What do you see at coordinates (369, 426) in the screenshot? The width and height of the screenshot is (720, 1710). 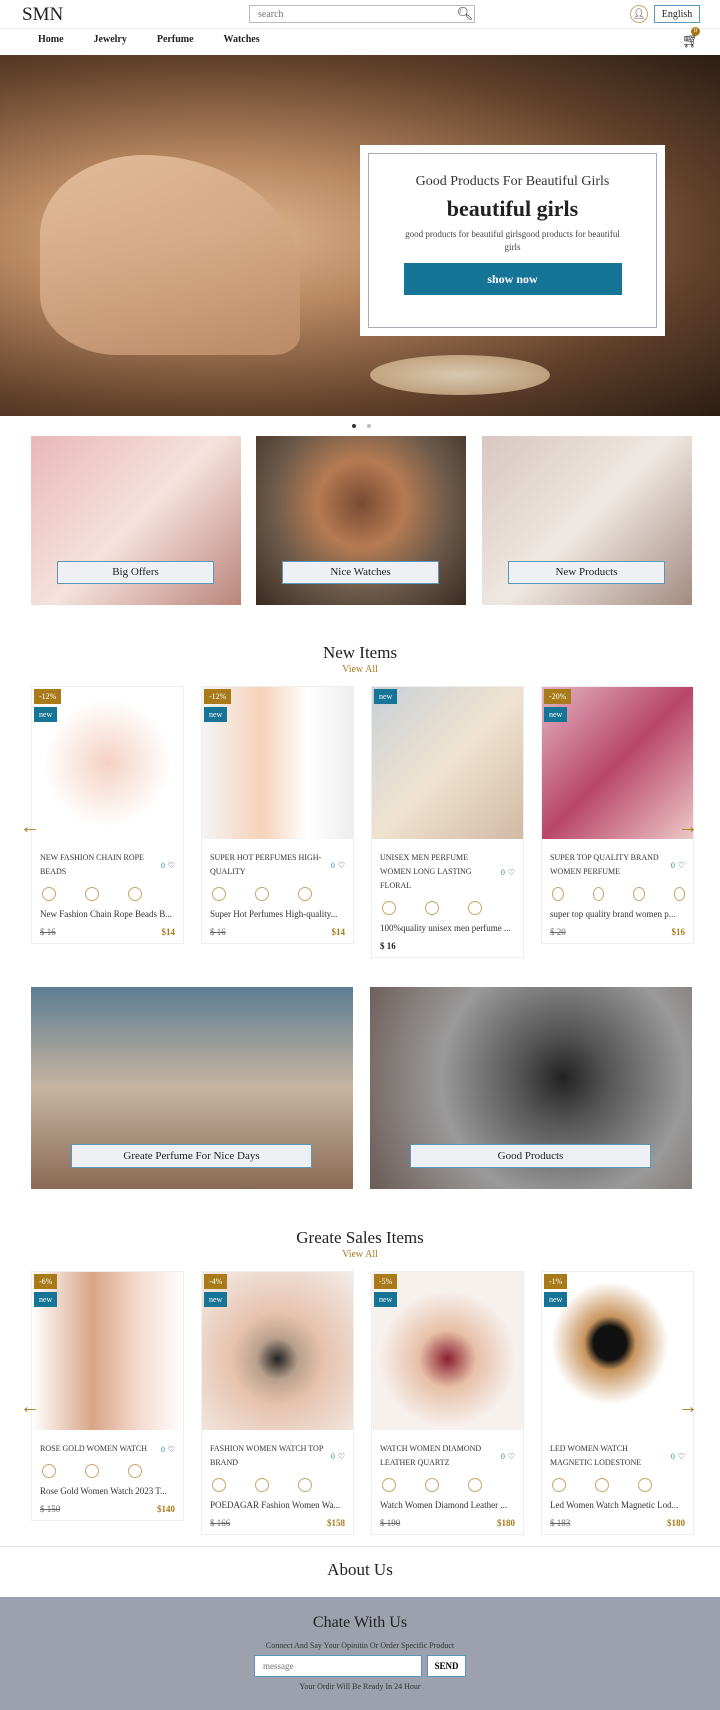 I see `slide-dot` at bounding box center [369, 426].